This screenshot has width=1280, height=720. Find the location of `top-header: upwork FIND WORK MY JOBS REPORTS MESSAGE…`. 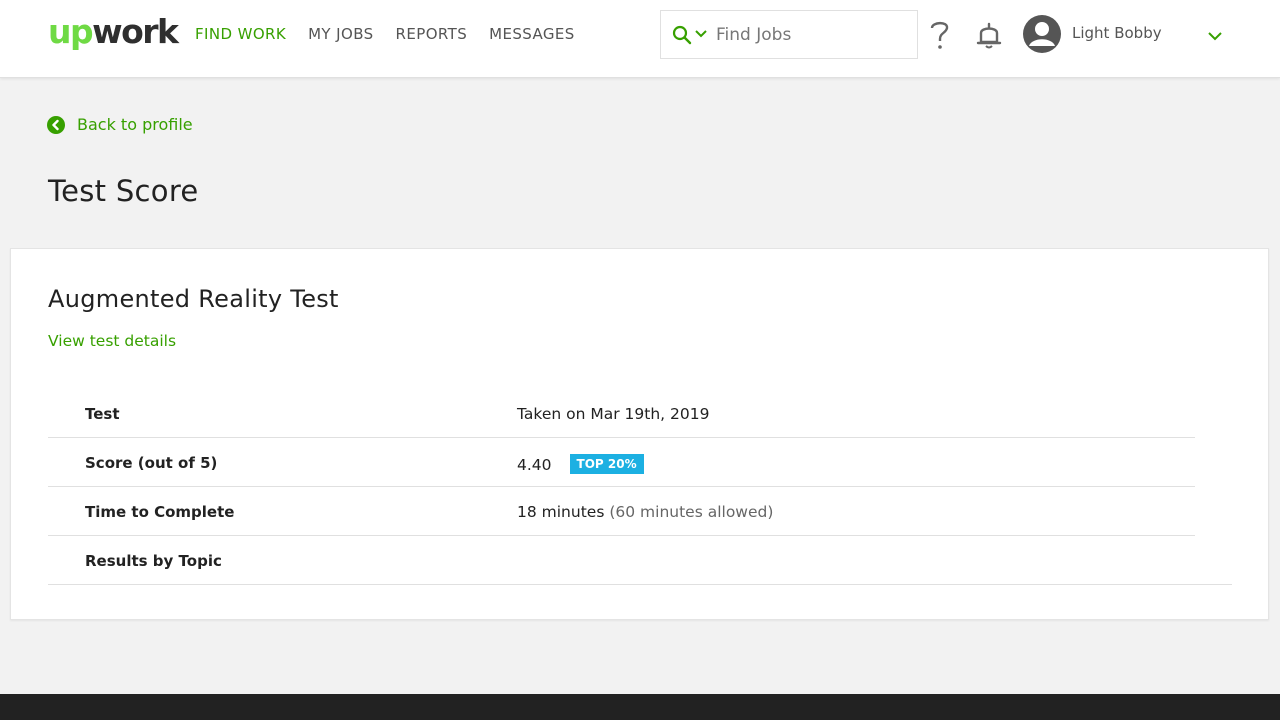

top-header: upwork FIND WORK MY JOBS REPORTS MESSAGE… is located at coordinates (640, 39).